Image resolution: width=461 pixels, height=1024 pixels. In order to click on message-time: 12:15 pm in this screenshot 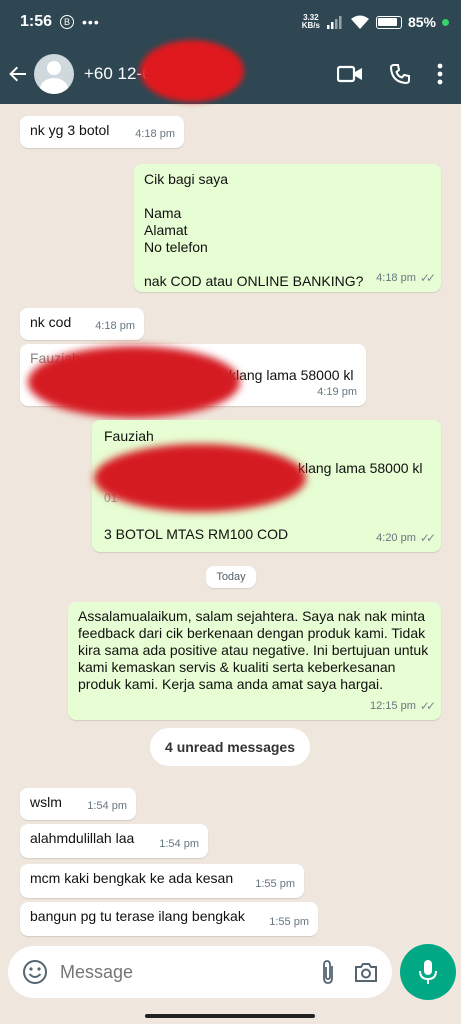, I will do `click(393, 706)`.